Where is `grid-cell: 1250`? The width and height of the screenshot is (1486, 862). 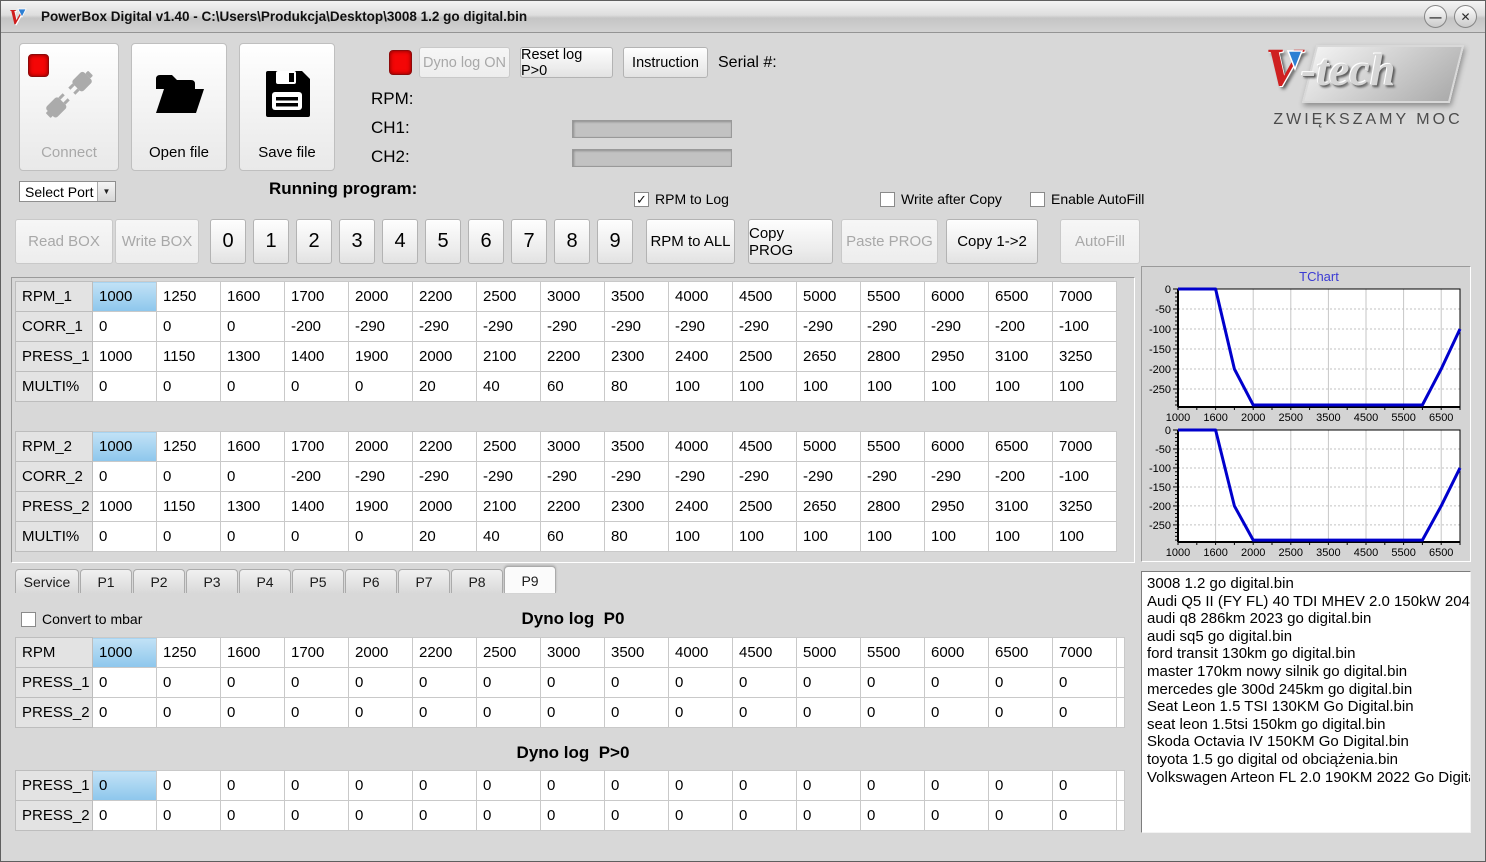 grid-cell: 1250 is located at coordinates (188, 446).